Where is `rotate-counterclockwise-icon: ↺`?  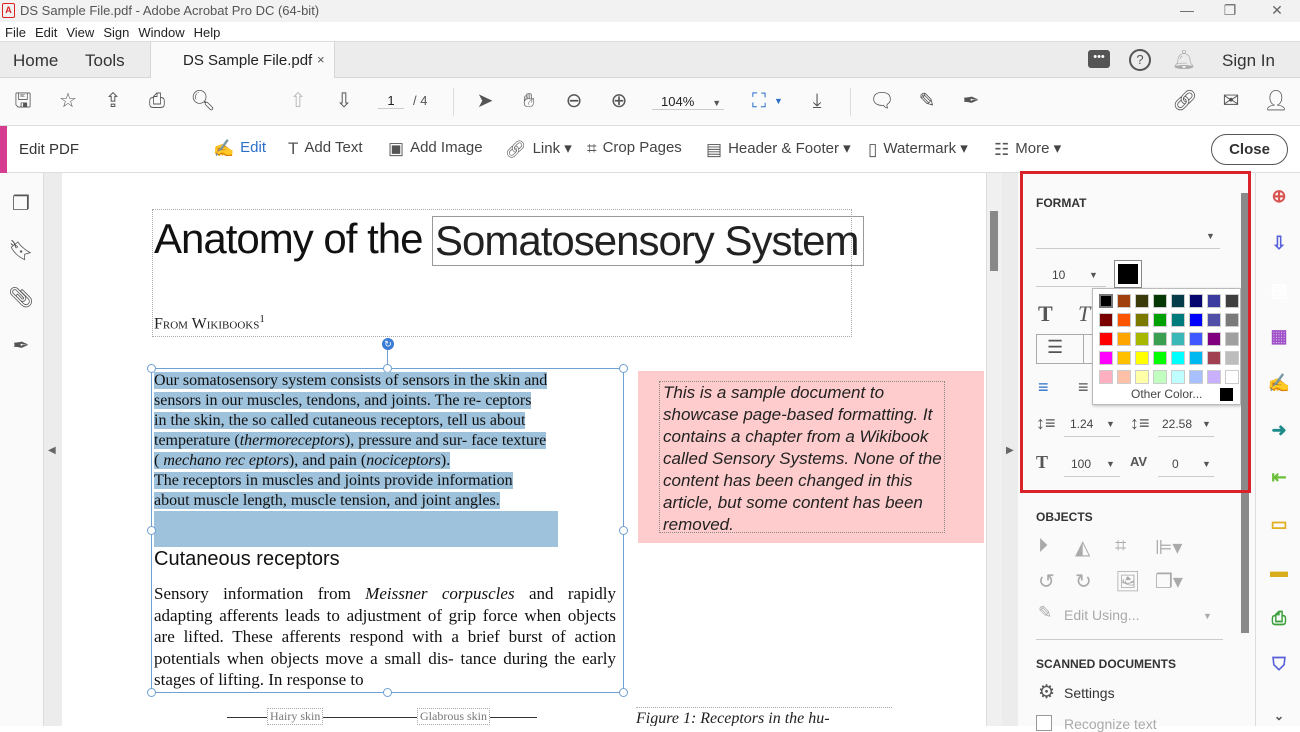
rotate-counterclockwise-icon: ↺ is located at coordinates (1046, 581).